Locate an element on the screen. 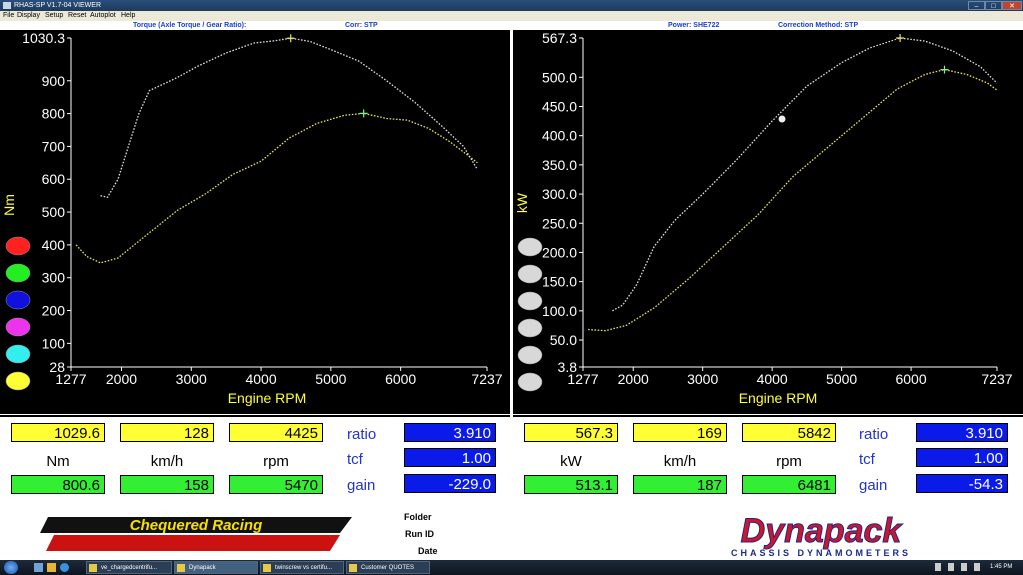 Image resolution: width=1023 pixels, height=575 pixels. minimize-button: – is located at coordinates (976, 5).